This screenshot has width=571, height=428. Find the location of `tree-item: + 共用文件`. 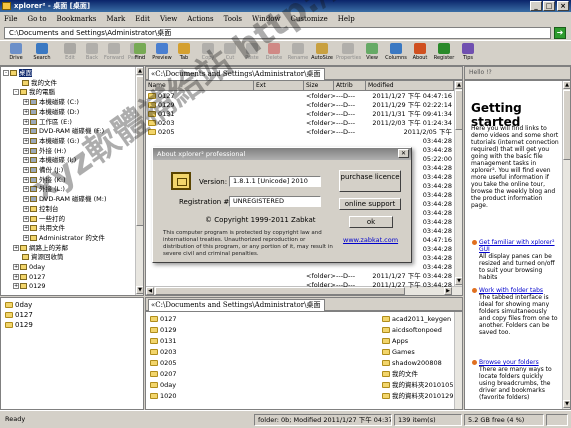

tree-item: + 共用文件 is located at coordinates (44, 228).